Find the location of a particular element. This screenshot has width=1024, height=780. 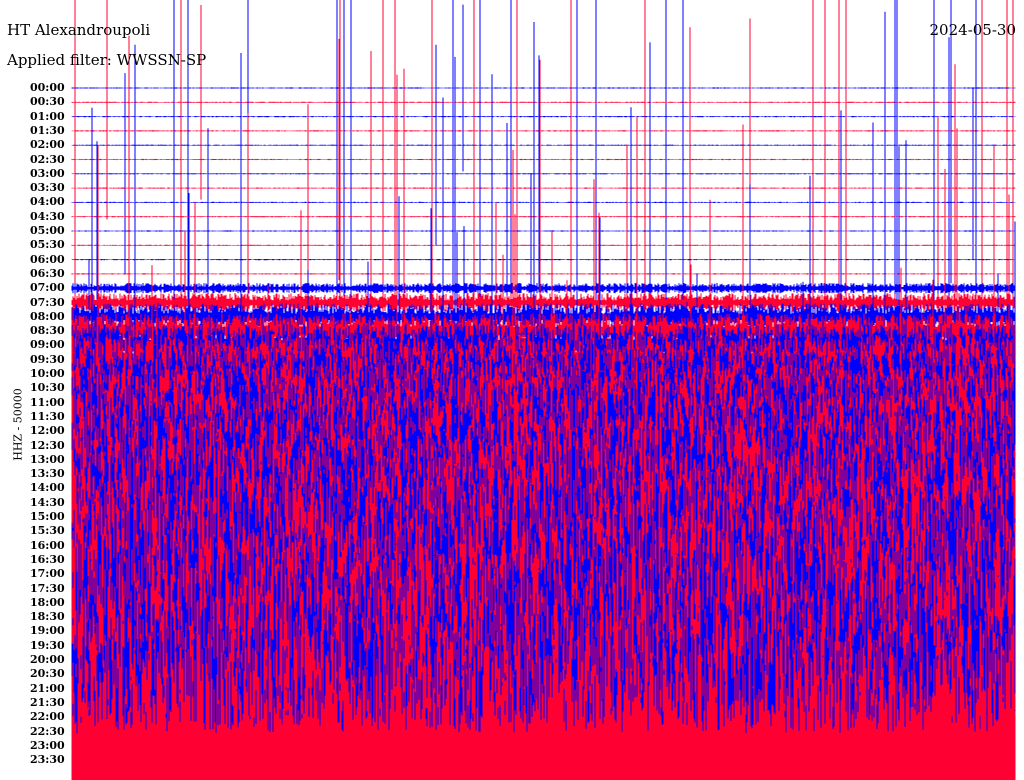

time-label: 05:00 is located at coordinates (47, 230).